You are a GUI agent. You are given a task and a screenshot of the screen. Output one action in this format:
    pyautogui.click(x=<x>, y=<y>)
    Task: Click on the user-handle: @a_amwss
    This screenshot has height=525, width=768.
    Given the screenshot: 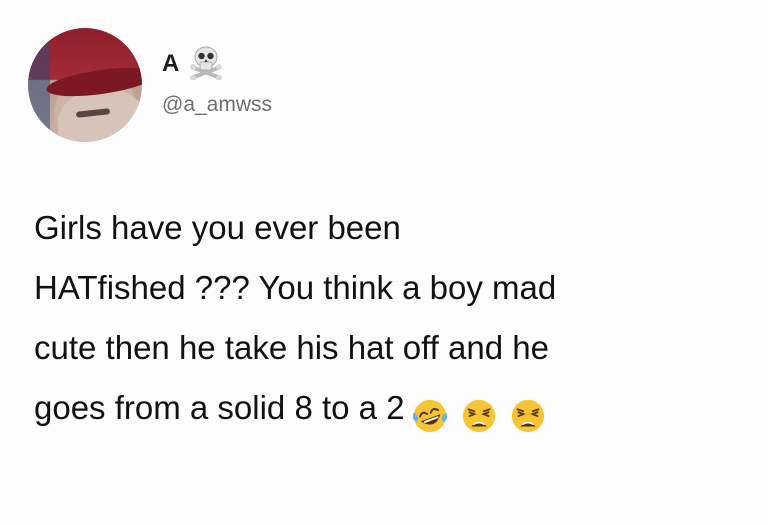 What is the action you would take?
    pyautogui.click(x=217, y=105)
    